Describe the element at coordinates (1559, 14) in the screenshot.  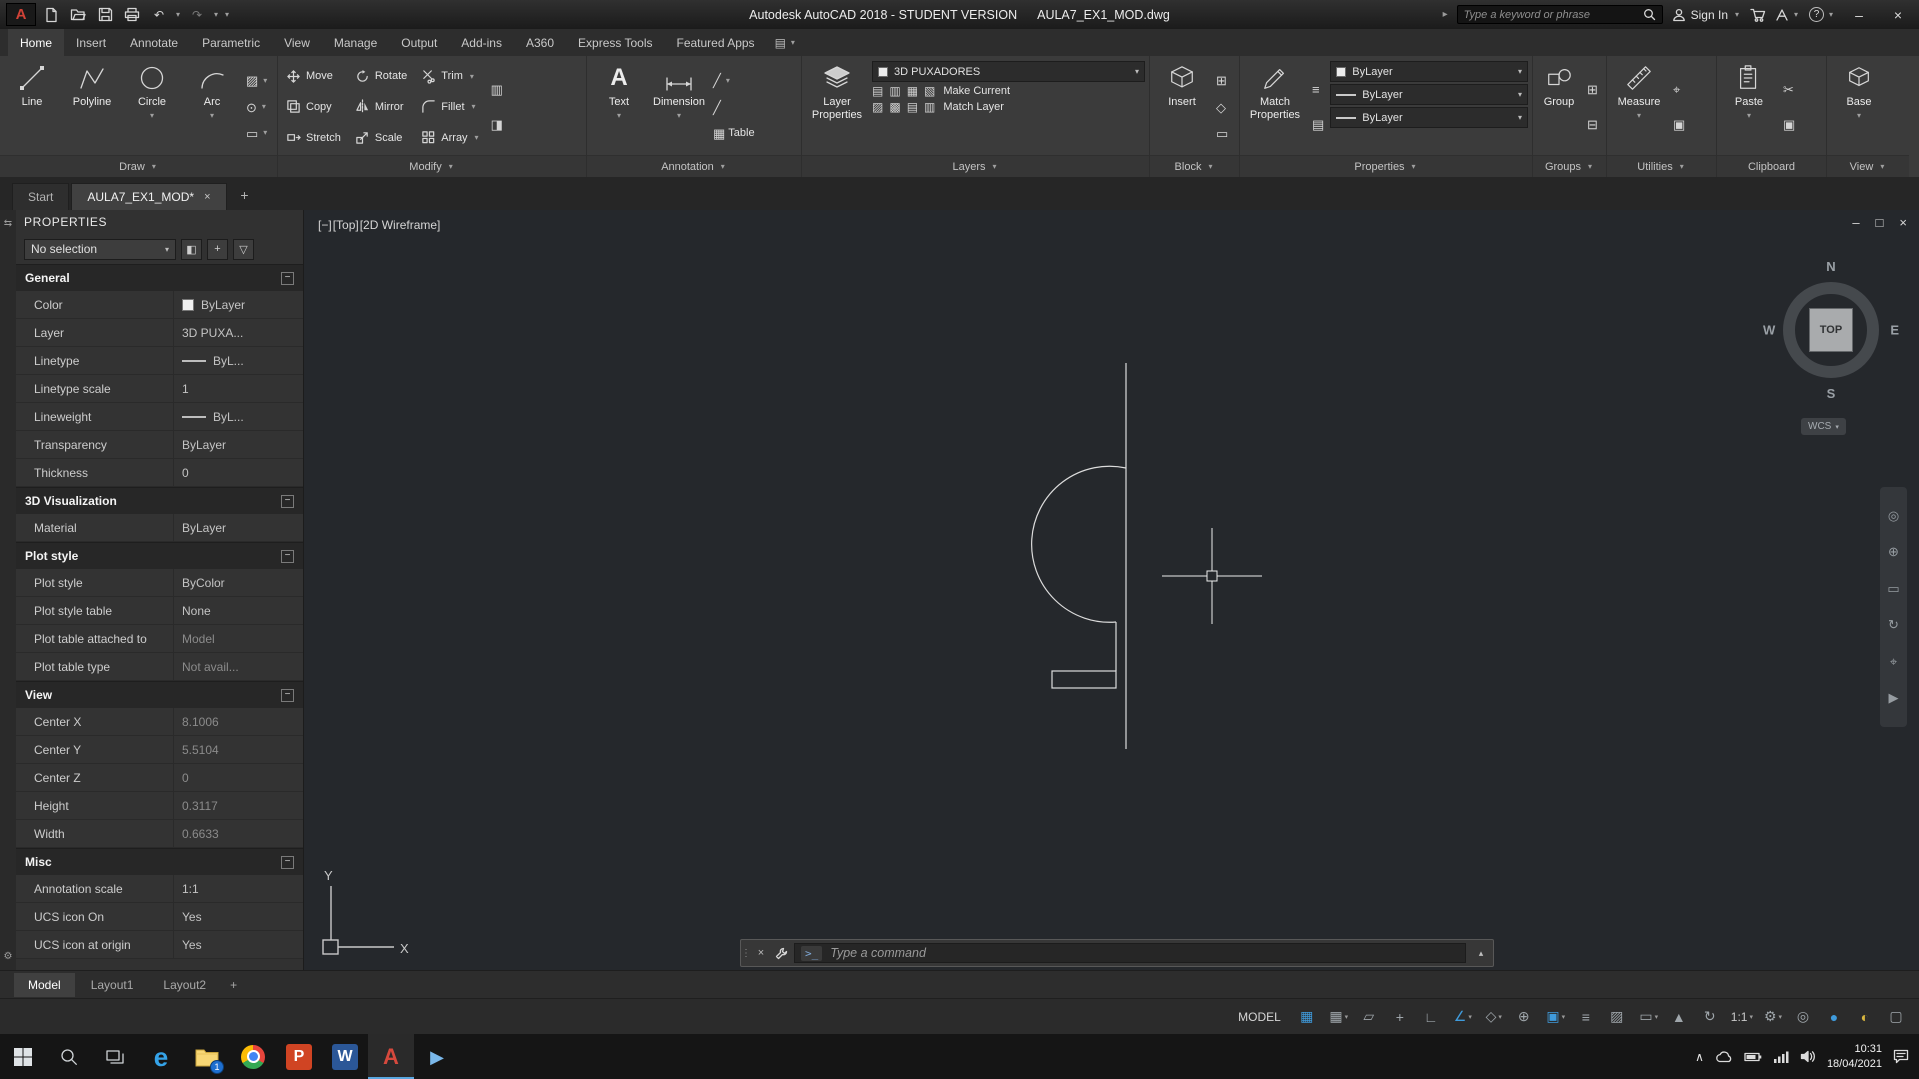
I see `search-input: Type a keyword or phrase` at that location.